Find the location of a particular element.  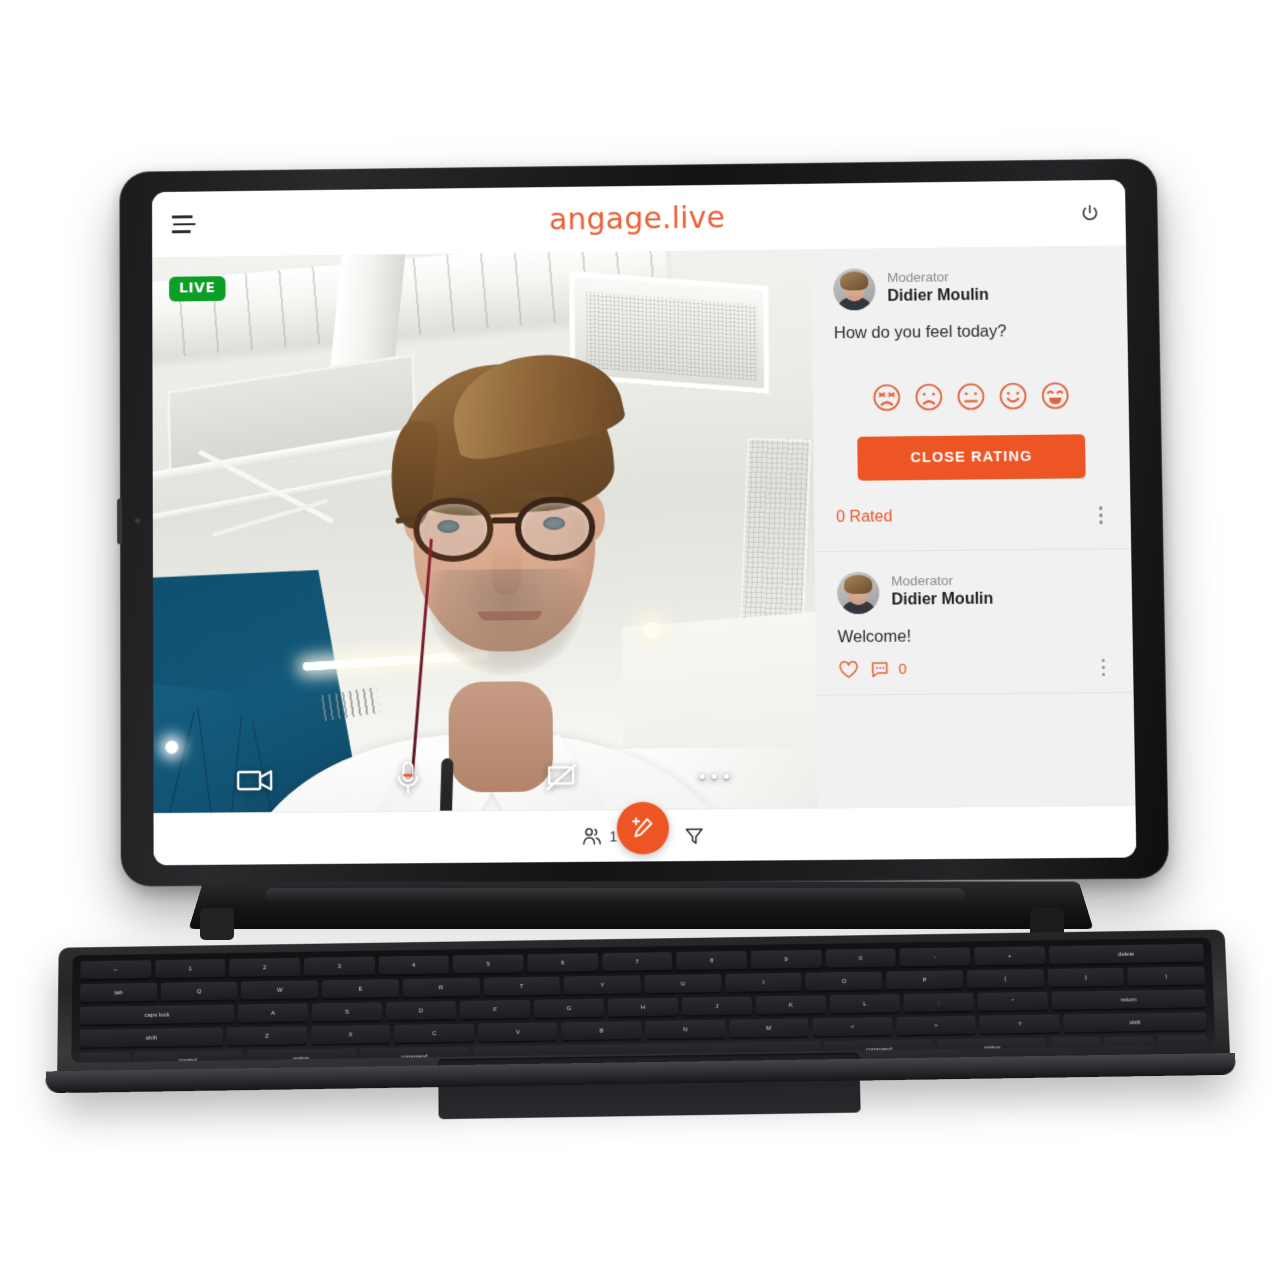

brand-logo: angage.live is located at coordinates (637, 219).